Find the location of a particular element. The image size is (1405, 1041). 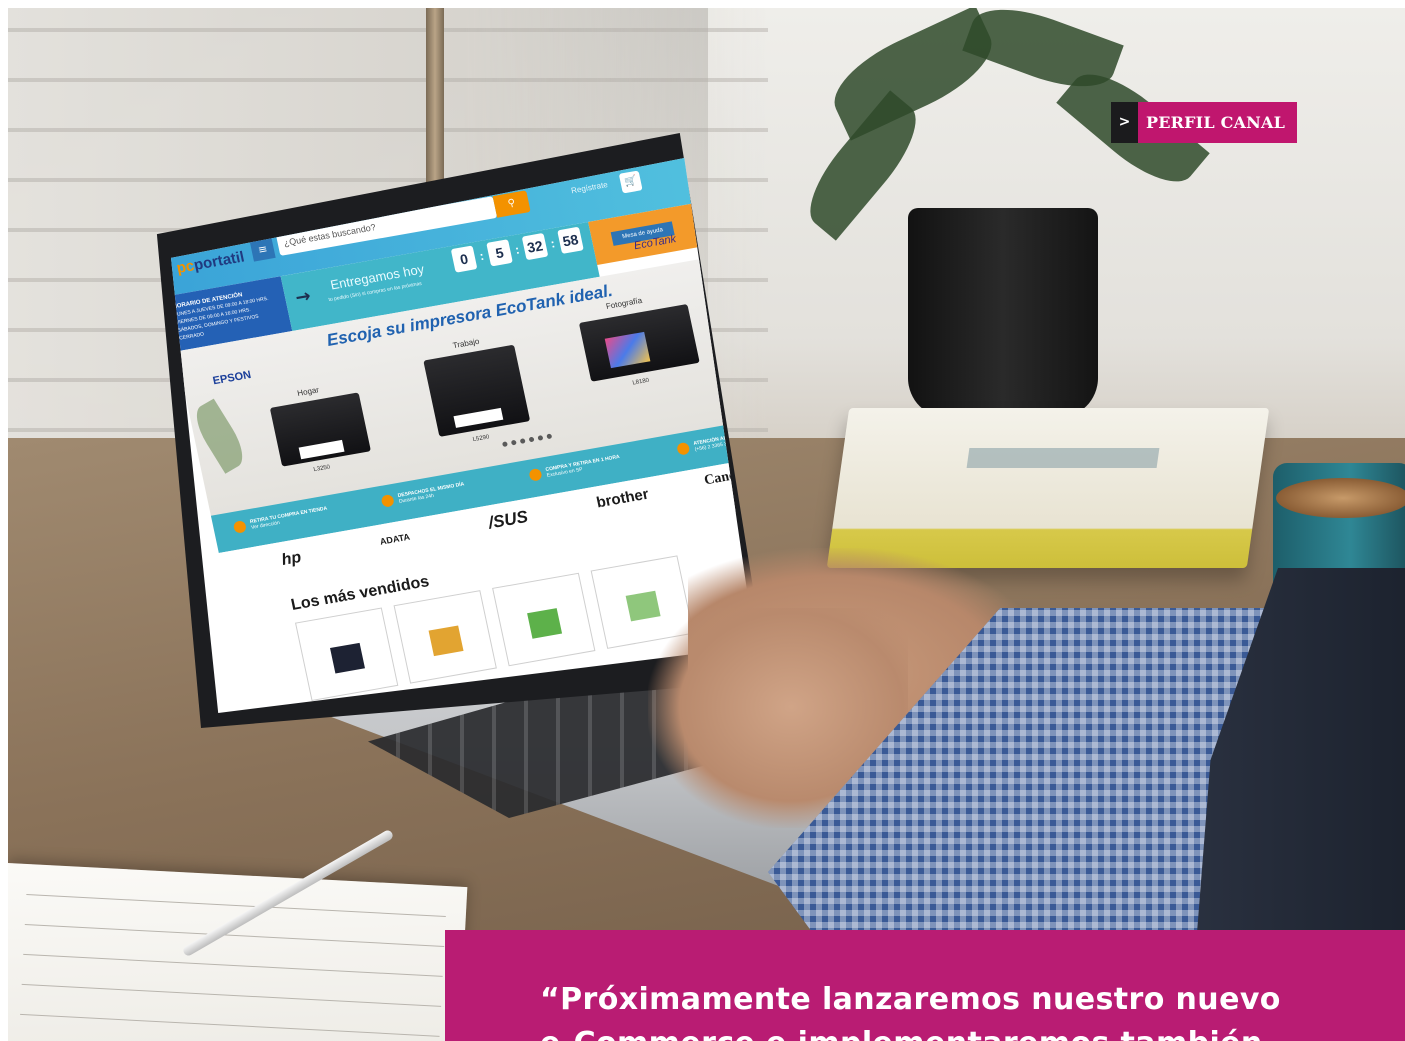

quote-line-2: e-Commerce e implementaremos también is located at coordinates (950, 1031).